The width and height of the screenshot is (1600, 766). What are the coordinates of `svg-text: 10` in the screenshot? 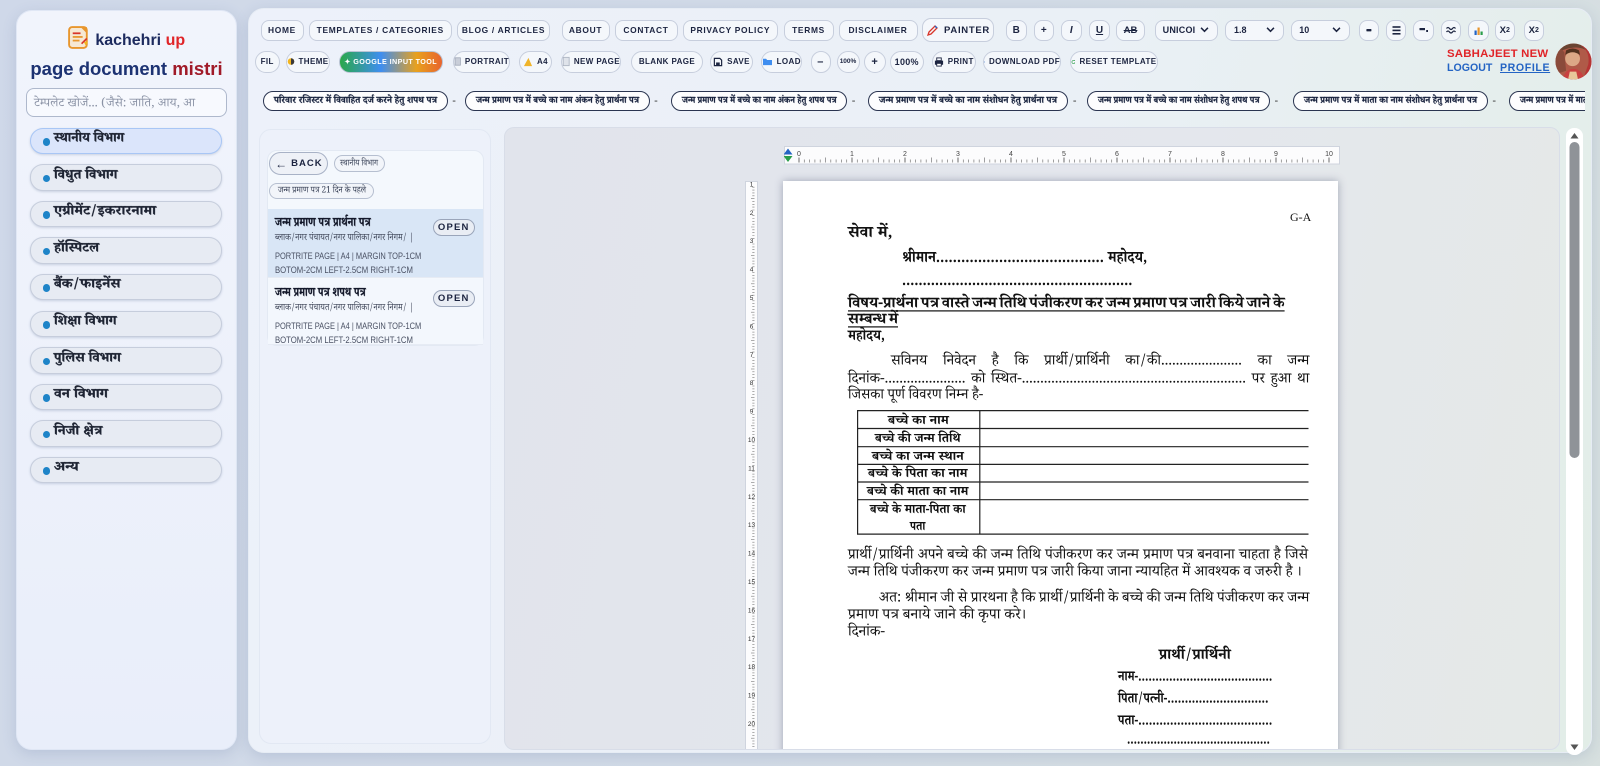 It's located at (1329, 154).